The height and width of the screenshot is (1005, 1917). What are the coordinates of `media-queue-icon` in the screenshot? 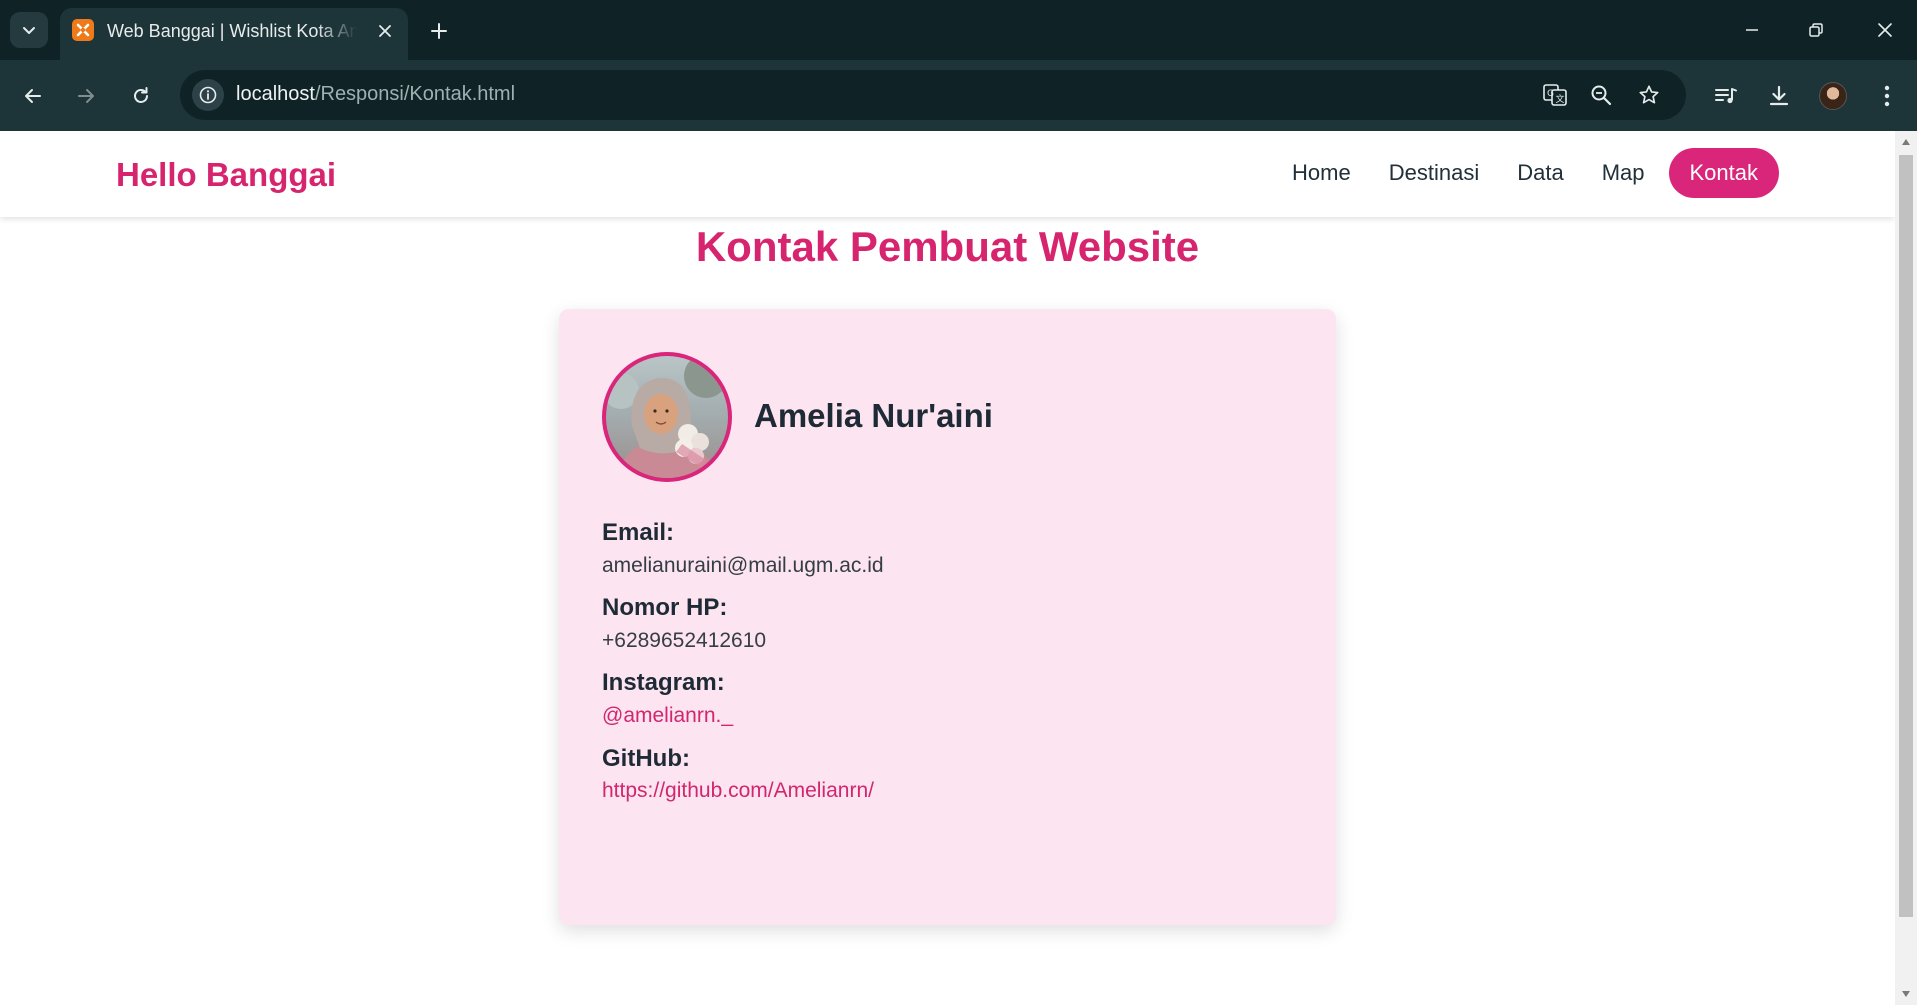 It's located at (1726, 96).